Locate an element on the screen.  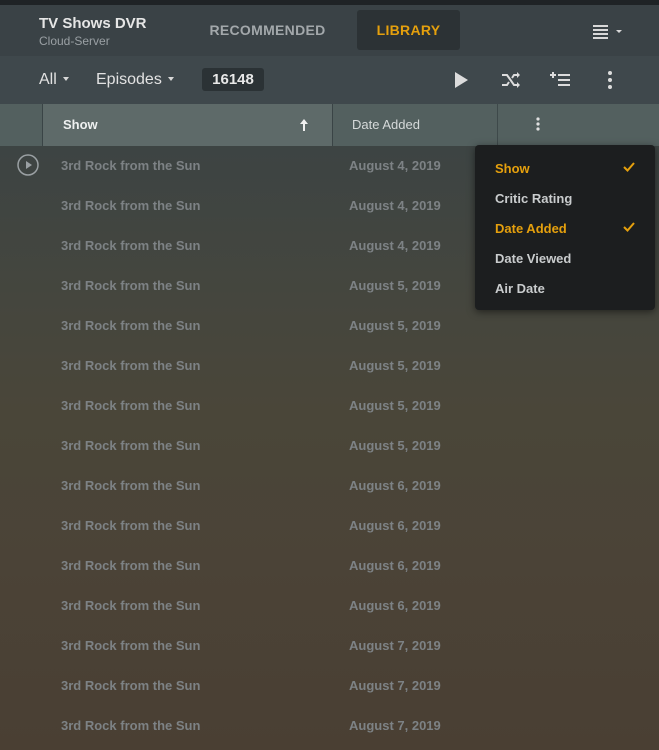
menu-item-date-added: Date Added is located at coordinates (531, 228).